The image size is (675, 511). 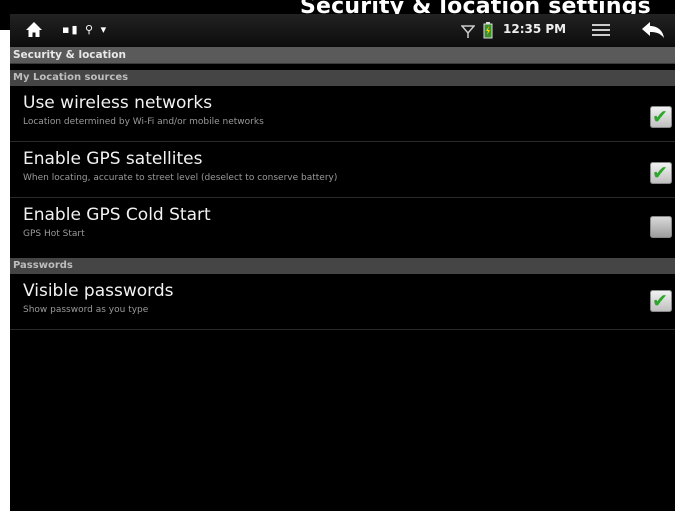 I want to click on setting-summary: Show password as you type, so click(x=86, y=310).